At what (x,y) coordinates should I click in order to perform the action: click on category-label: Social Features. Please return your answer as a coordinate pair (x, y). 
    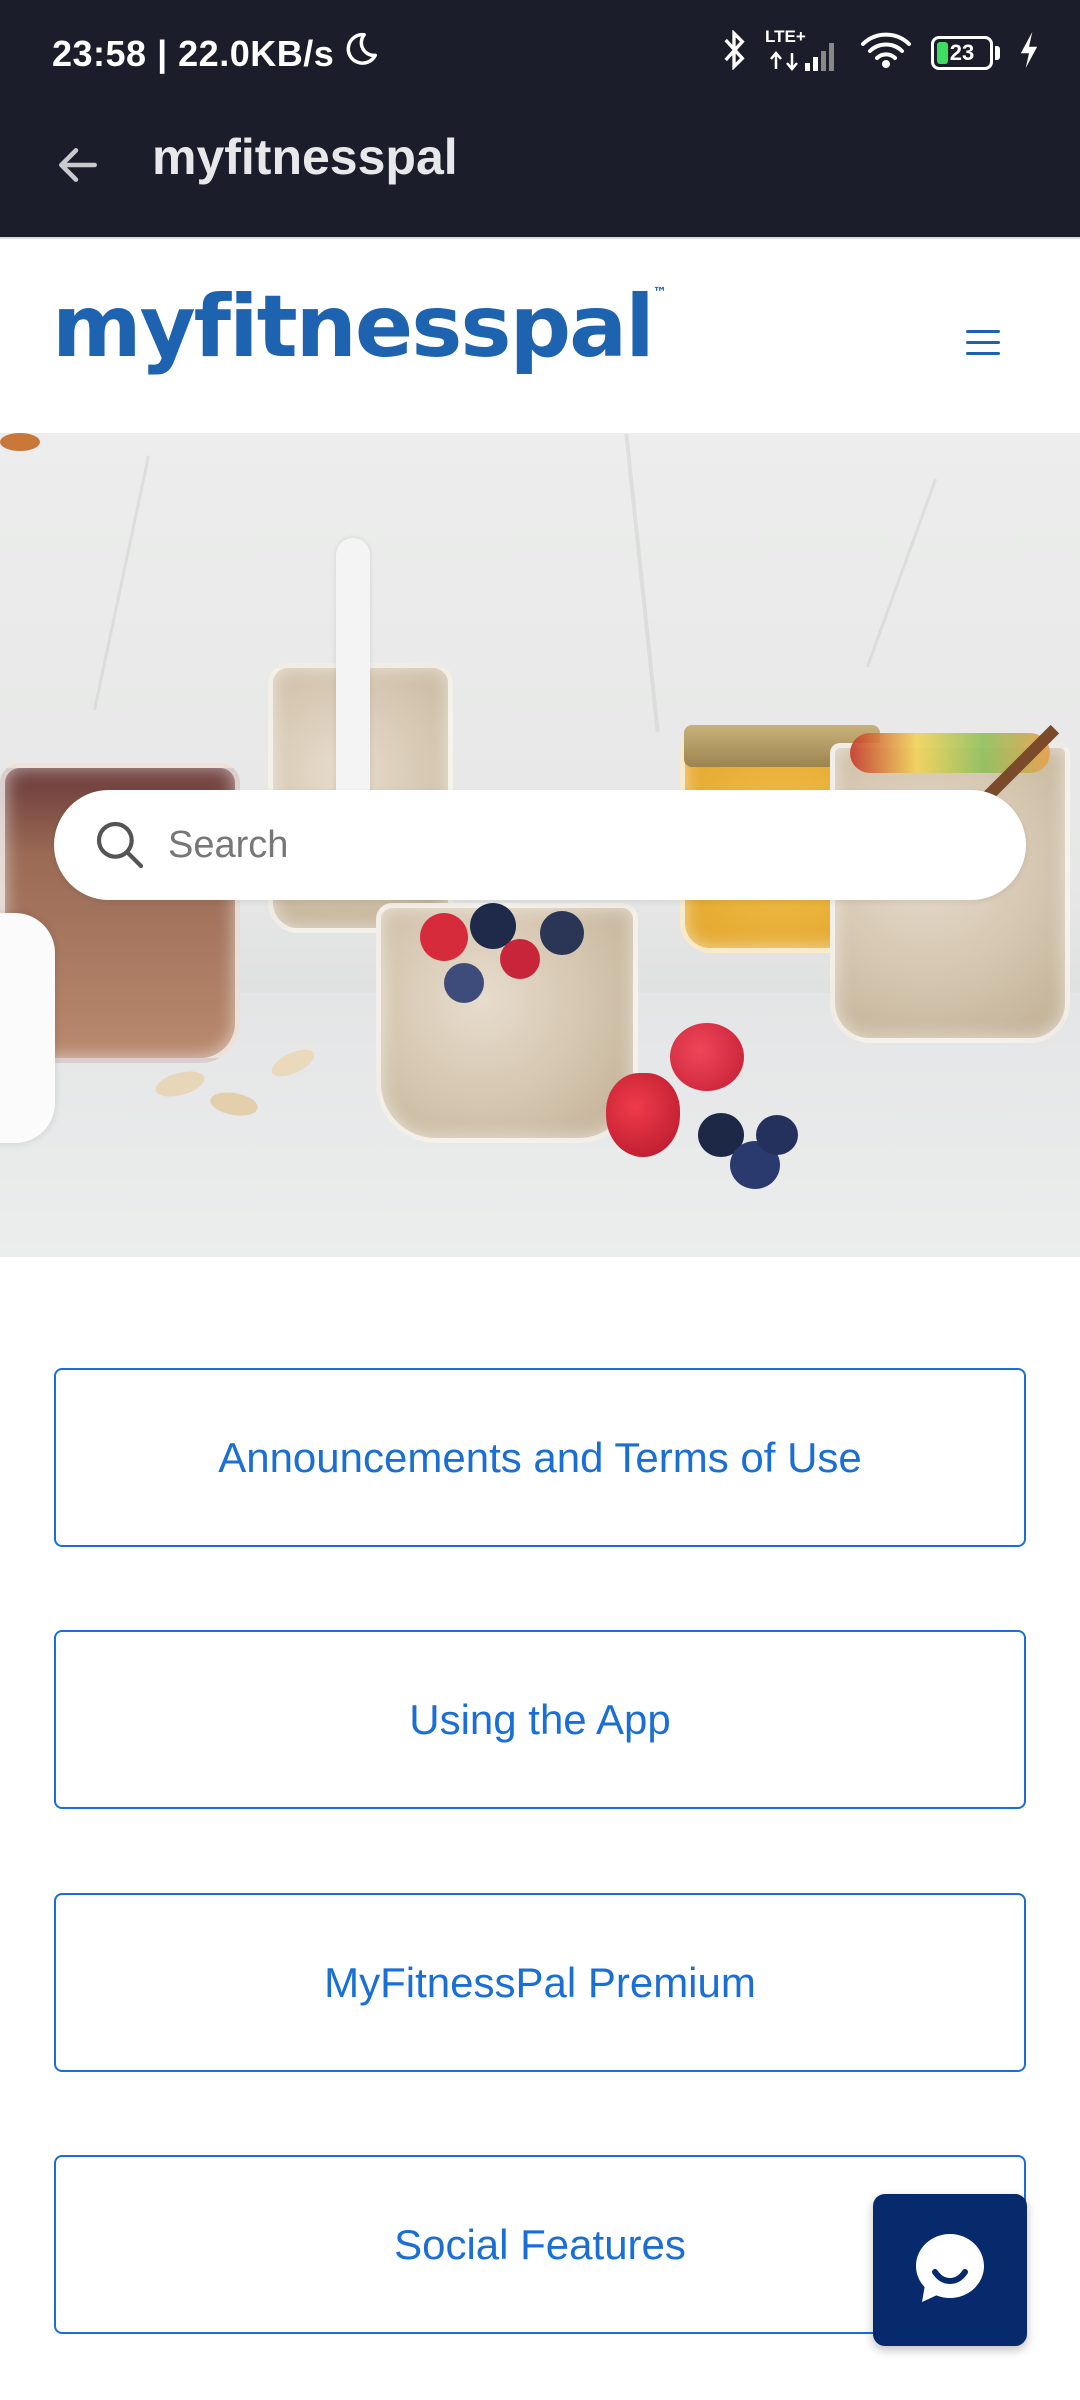
    Looking at the image, I should click on (540, 2244).